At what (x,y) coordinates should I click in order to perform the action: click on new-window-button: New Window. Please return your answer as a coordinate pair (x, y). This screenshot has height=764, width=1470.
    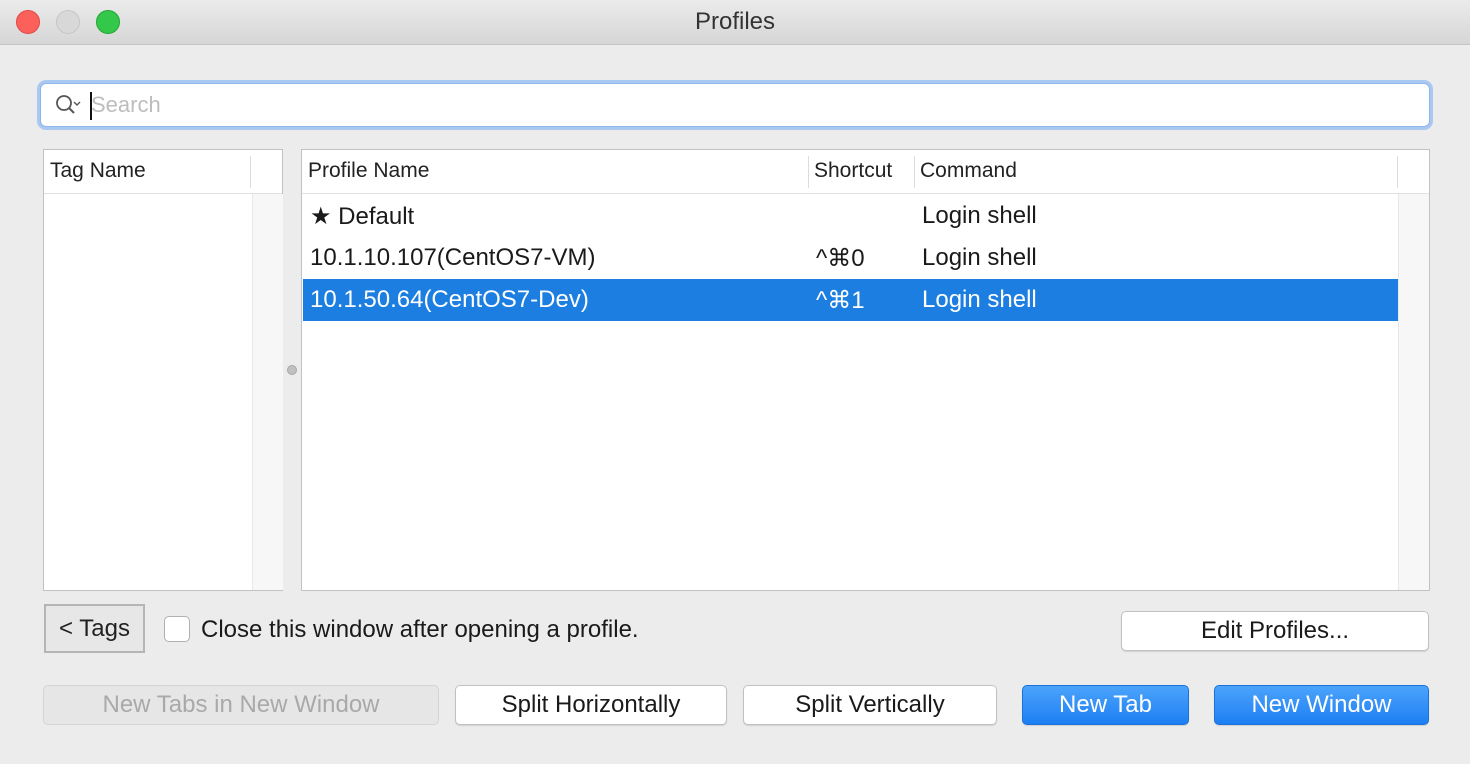
    Looking at the image, I should click on (1321, 705).